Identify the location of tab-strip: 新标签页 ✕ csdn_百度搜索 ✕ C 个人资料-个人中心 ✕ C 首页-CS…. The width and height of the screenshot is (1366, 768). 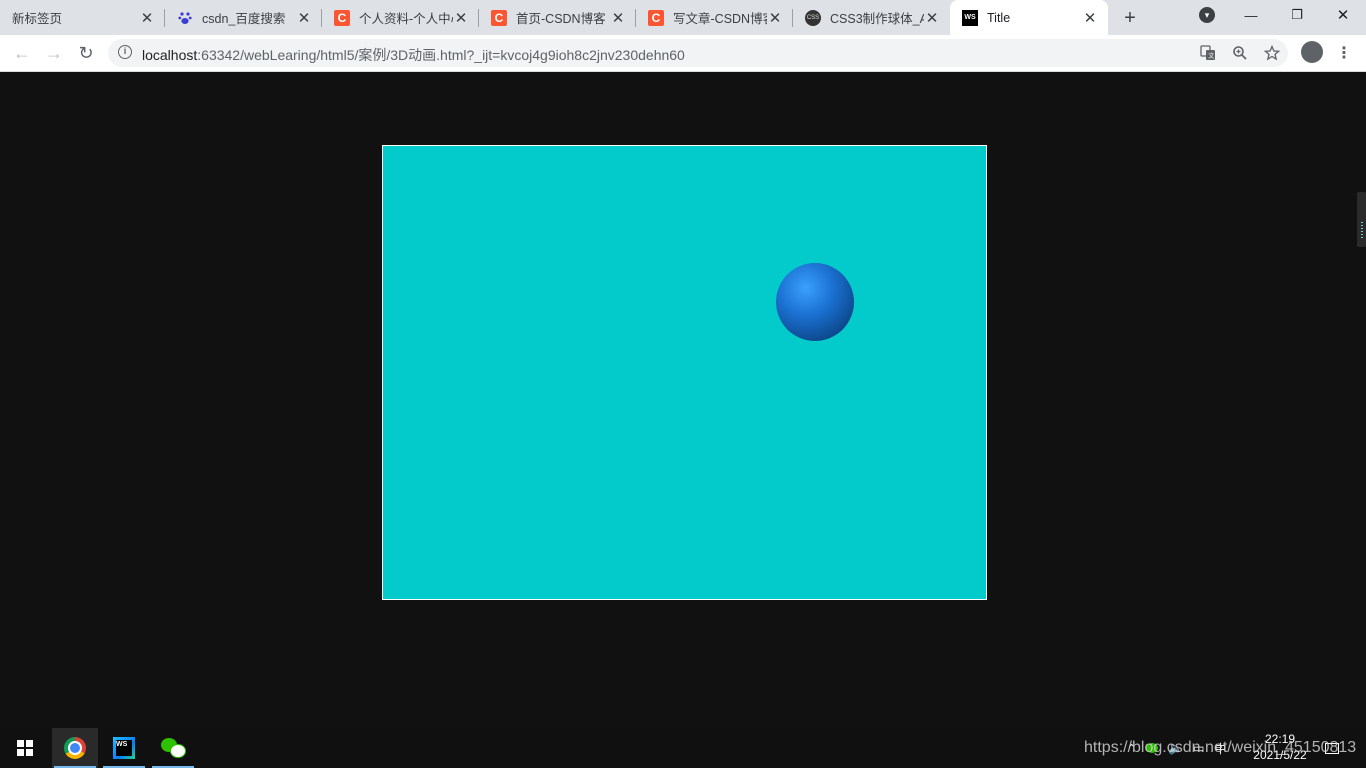
(683, 17).